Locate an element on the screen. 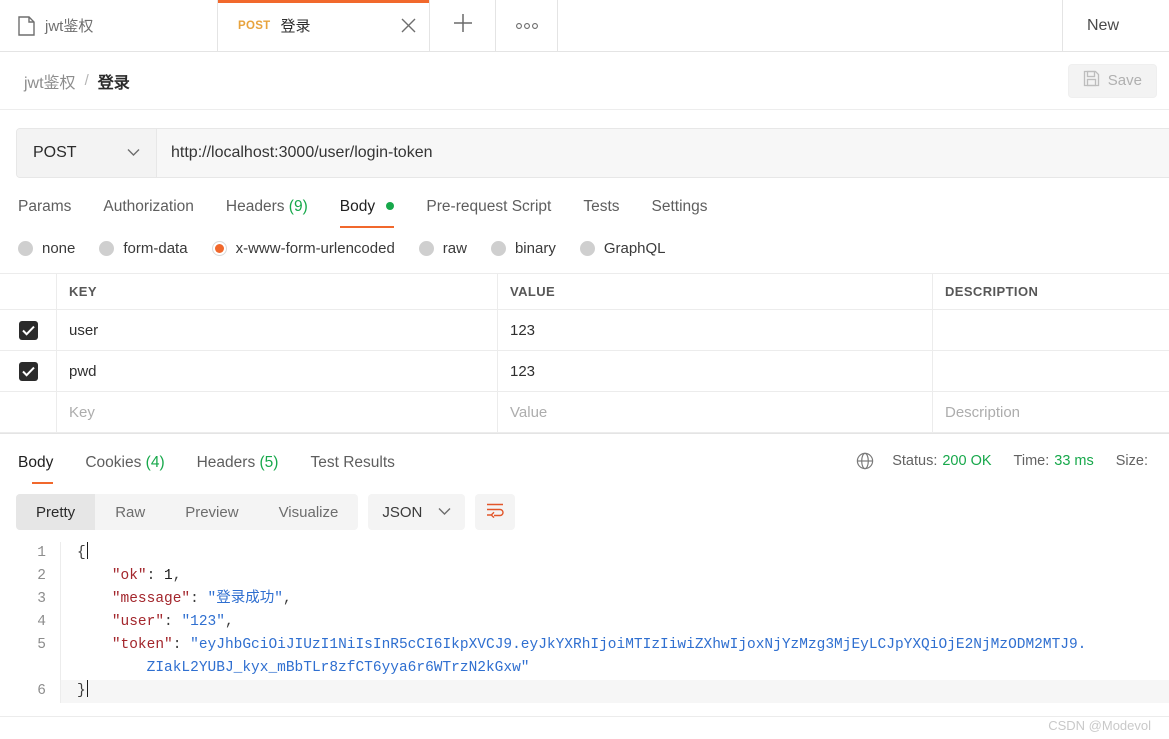  plus-icon is located at coordinates (463, 25).